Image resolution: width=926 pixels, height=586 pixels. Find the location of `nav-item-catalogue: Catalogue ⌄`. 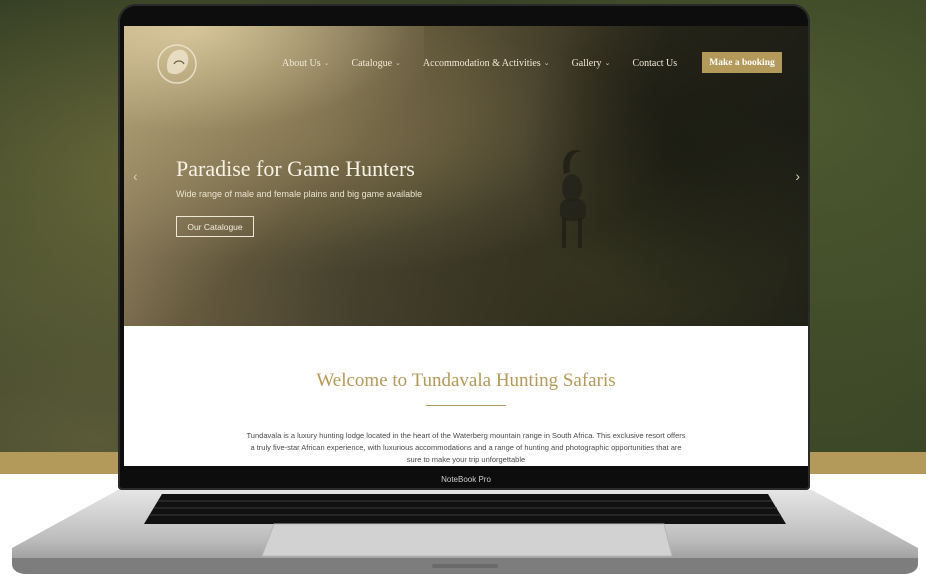

nav-item-catalogue: Catalogue ⌄ is located at coordinates (376, 63).